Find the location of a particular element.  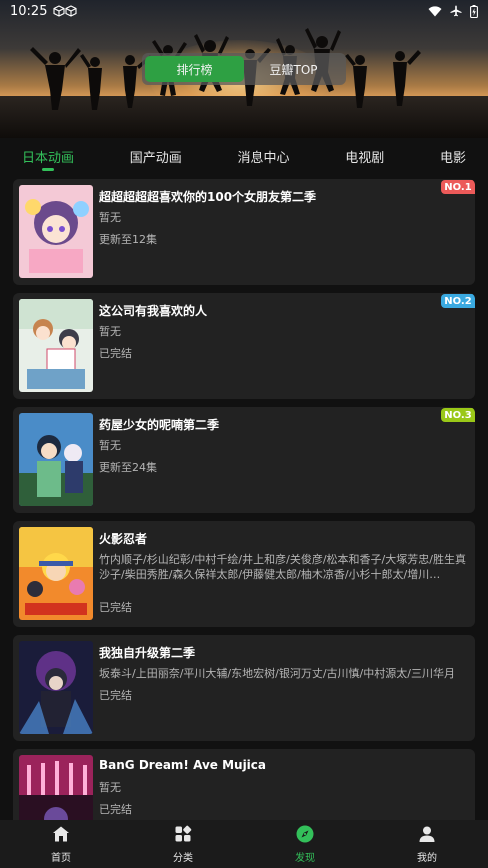

status-time: 10:25 is located at coordinates (29, 11).